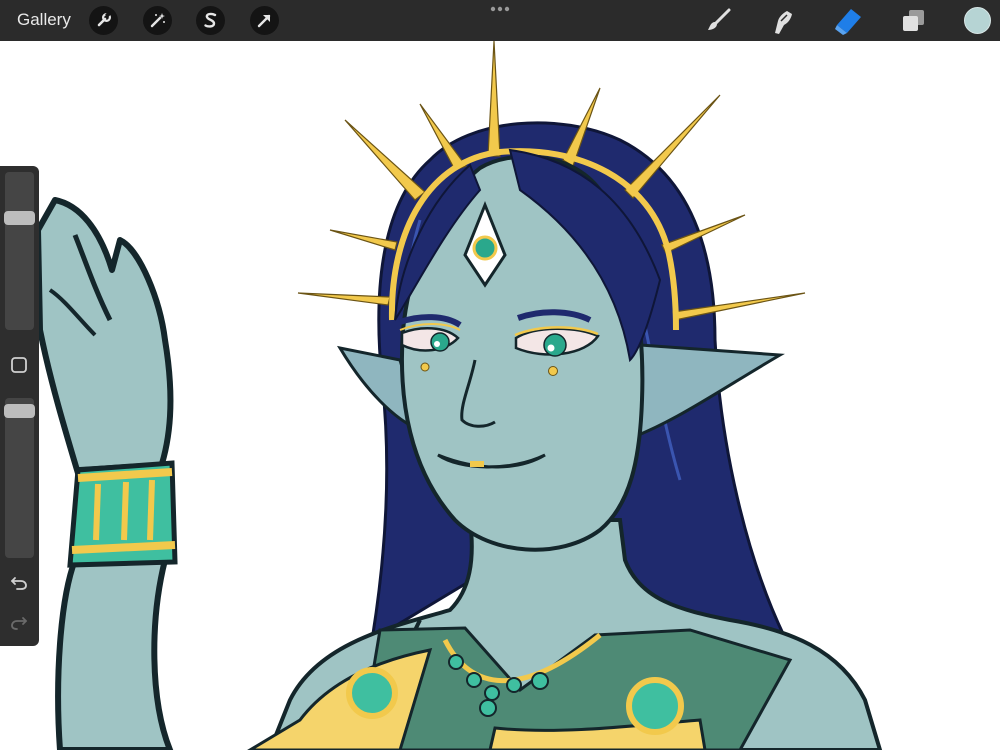 The height and width of the screenshot is (750, 1000). I want to click on transform-arrow-icon, so click(264, 21).